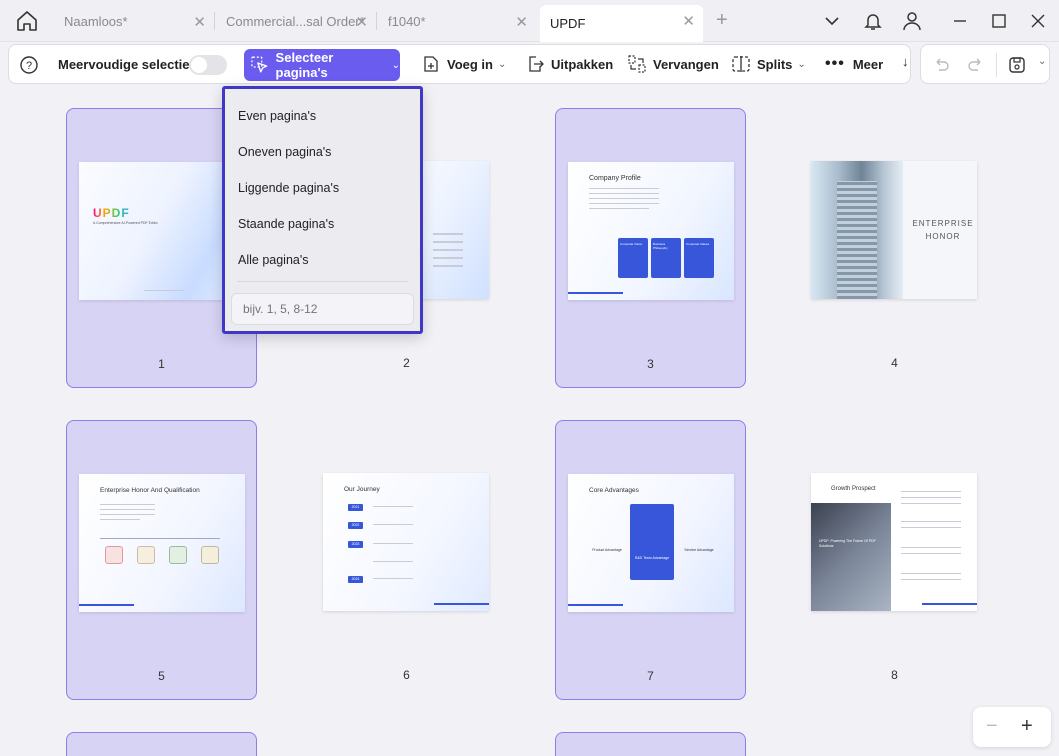  Describe the element at coordinates (941, 65) in the screenshot. I see `undo-icon` at that location.